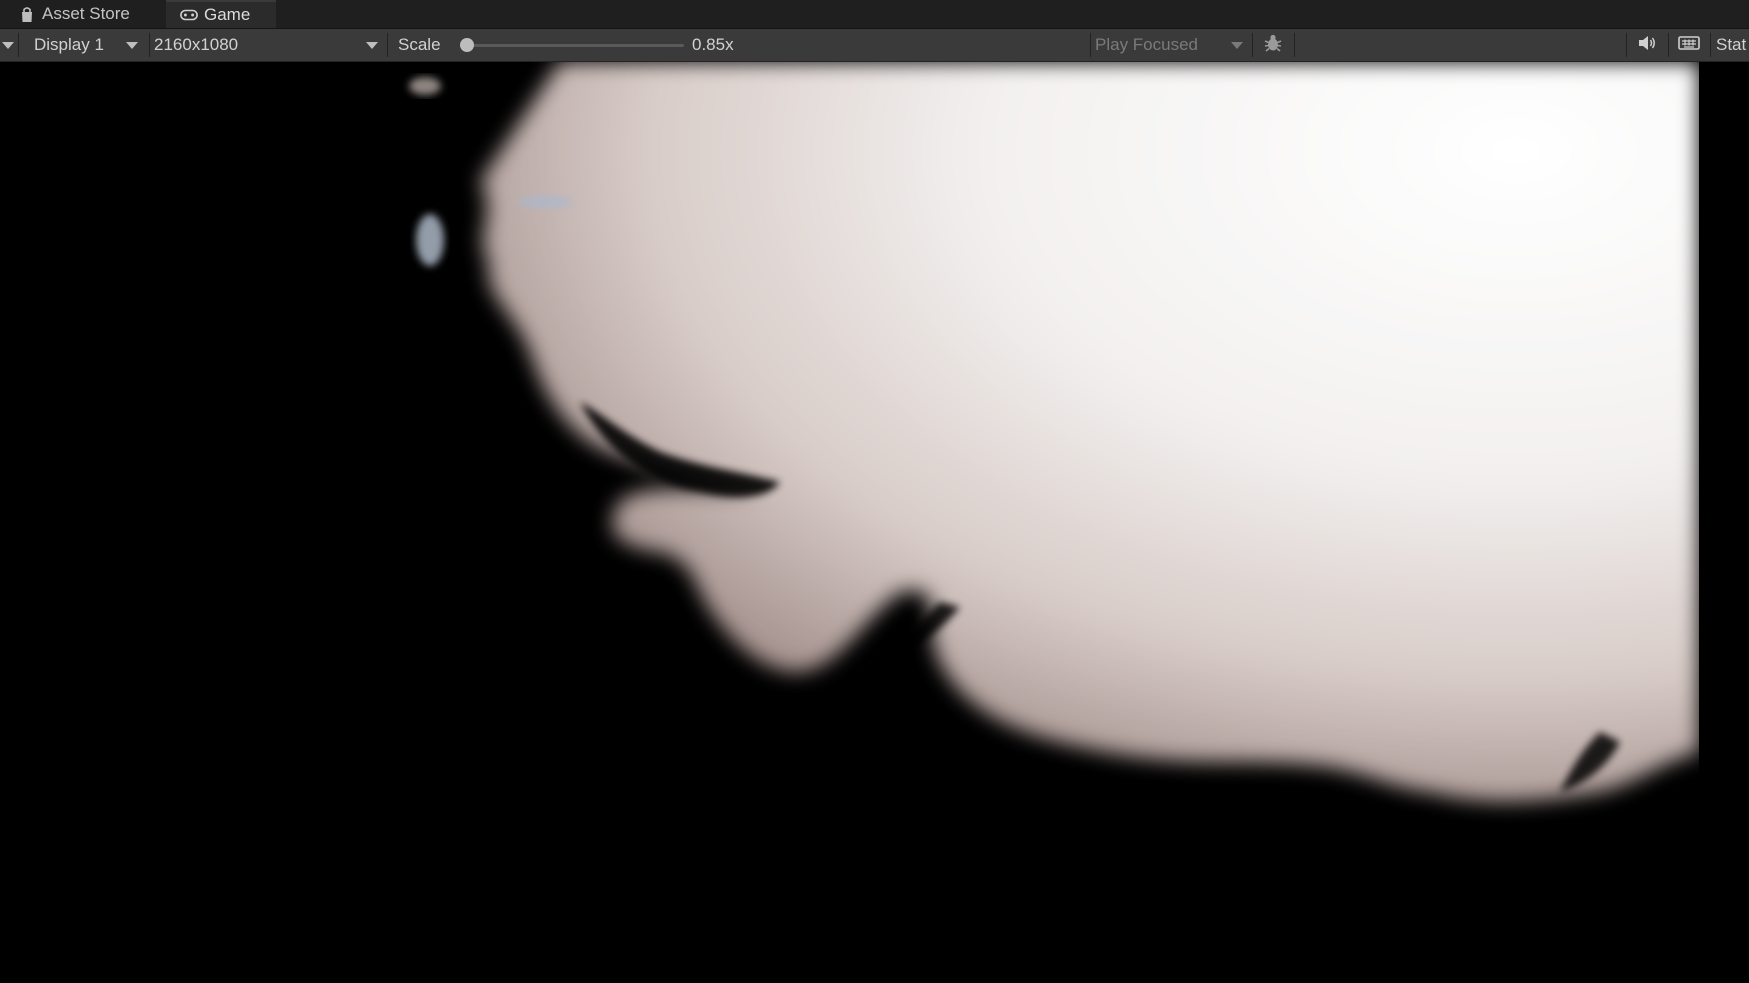 This screenshot has height=983, width=1749. I want to click on tab-game: Game, so click(221, 14).